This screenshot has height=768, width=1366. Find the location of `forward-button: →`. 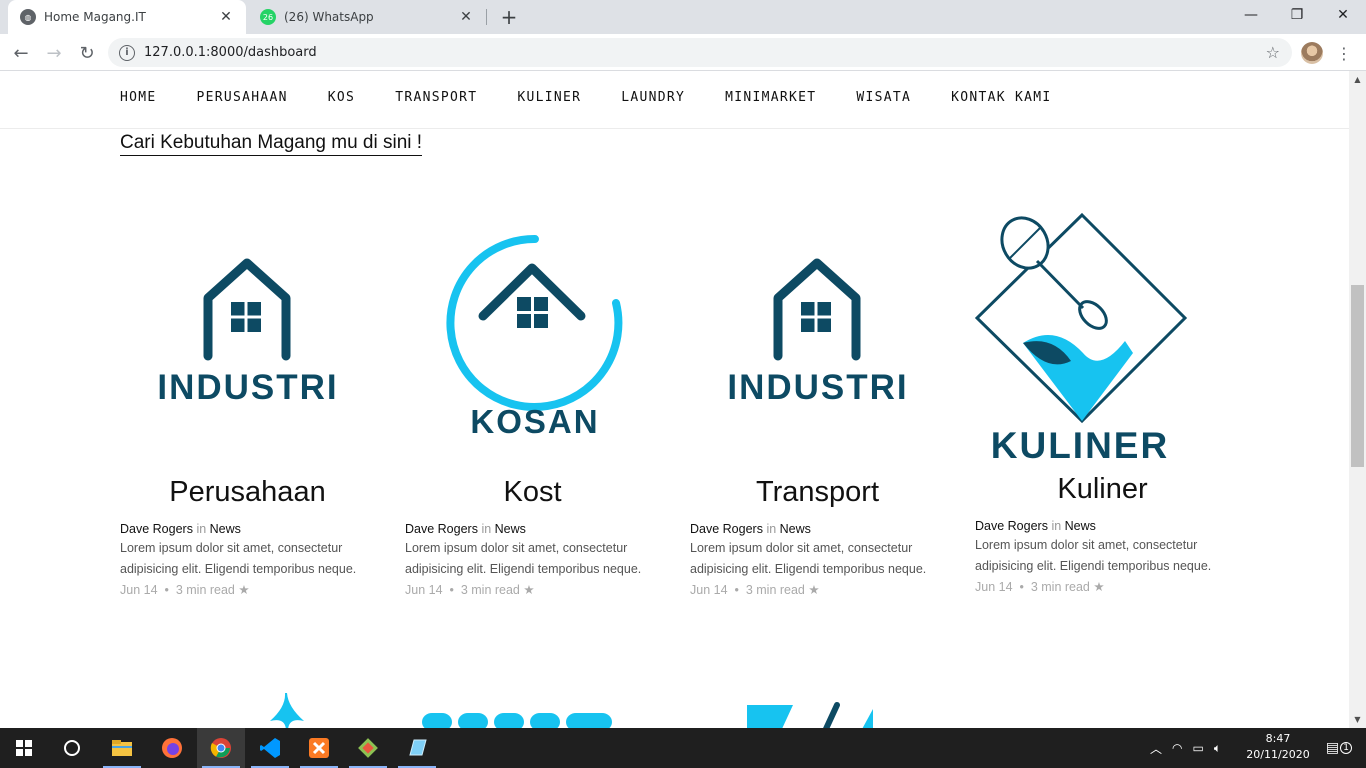

forward-button: → is located at coordinates (54, 53).